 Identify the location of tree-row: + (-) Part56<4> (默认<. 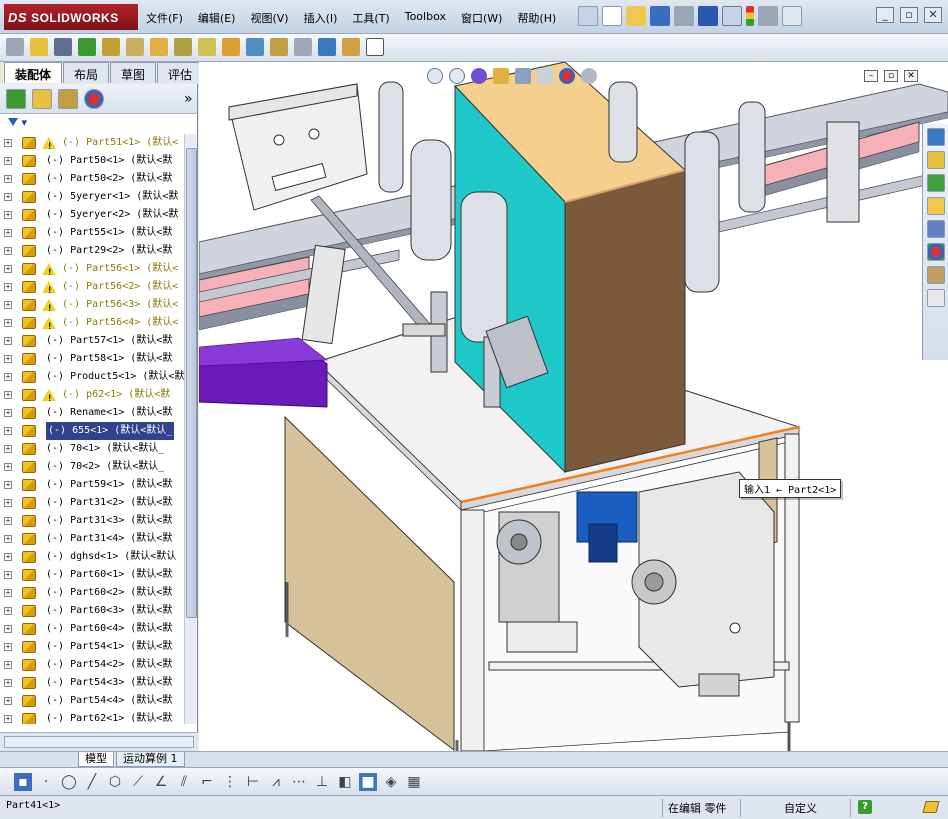
(92, 325).